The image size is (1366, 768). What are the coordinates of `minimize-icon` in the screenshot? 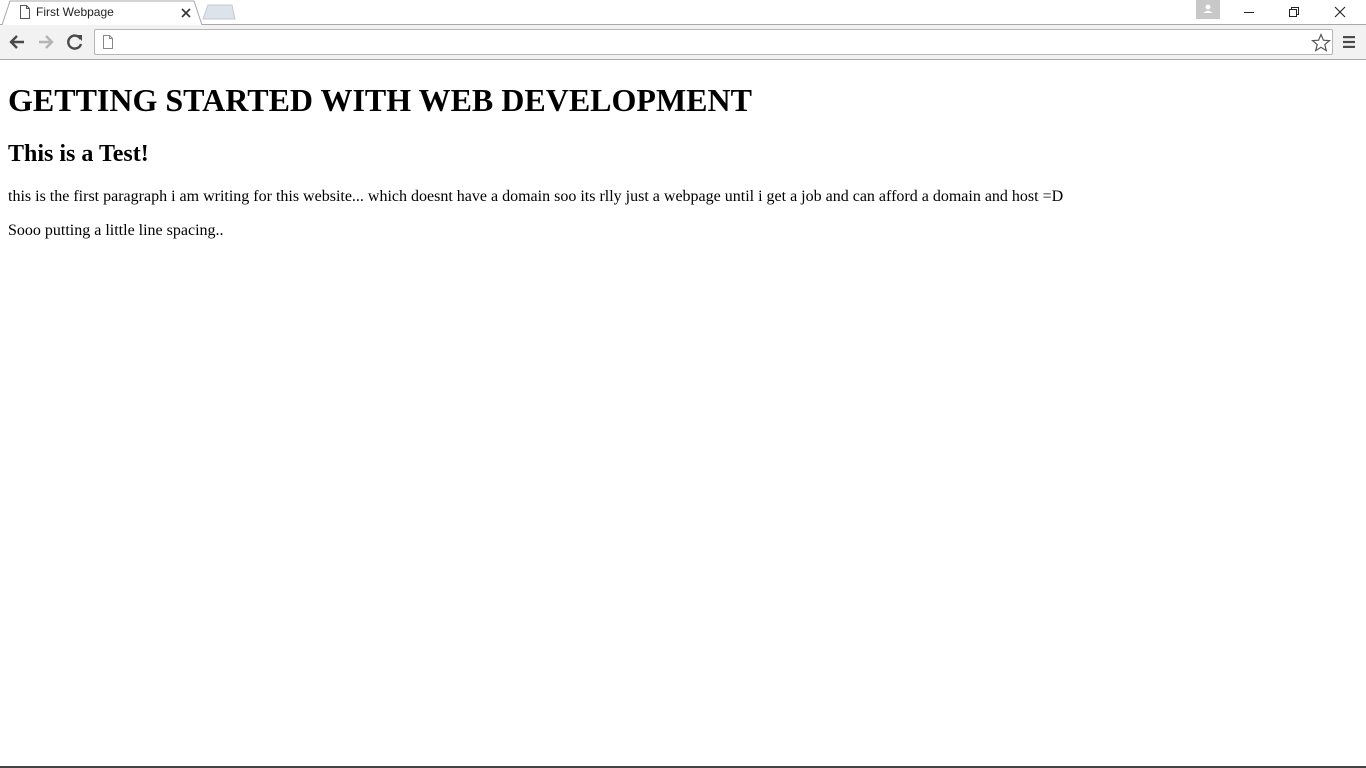 It's located at (1249, 12).